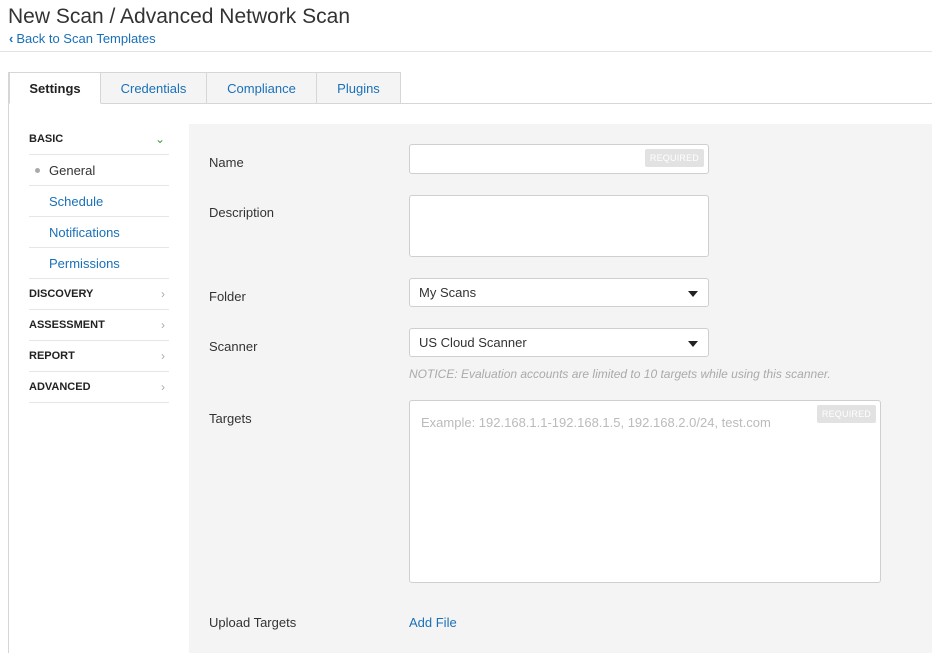 This screenshot has width=932, height=653. I want to click on folder-label: Folder, so click(227, 296).